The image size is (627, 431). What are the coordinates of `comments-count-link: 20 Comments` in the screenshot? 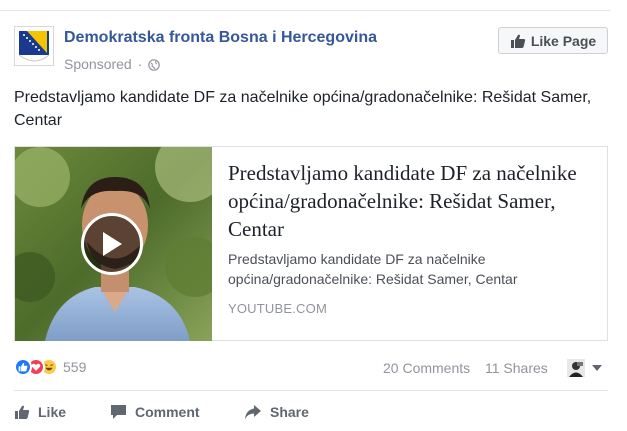 It's located at (426, 368).